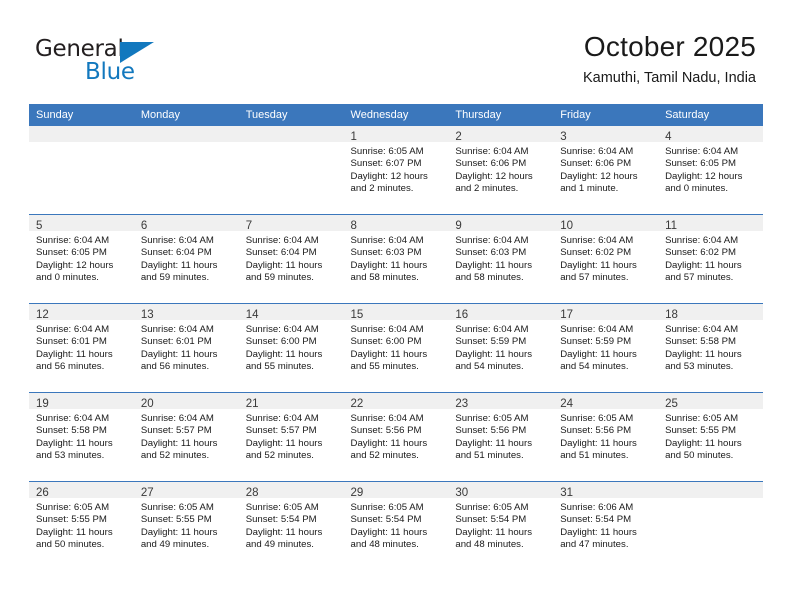 This screenshot has height=612, width=792. Describe the element at coordinates (252, 315) in the screenshot. I see `day-number: 14` at that location.